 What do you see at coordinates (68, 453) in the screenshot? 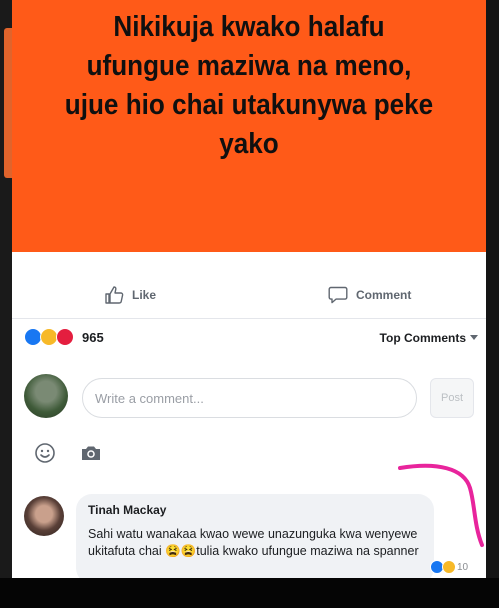
I see `composer-tools` at bounding box center [68, 453].